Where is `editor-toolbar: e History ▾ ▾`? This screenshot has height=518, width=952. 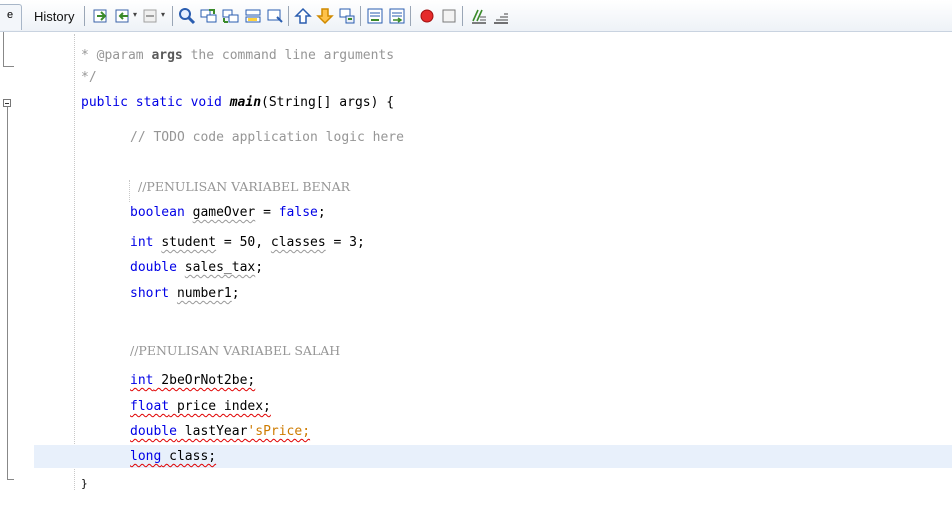 editor-toolbar: e History ▾ ▾ is located at coordinates (476, 16).